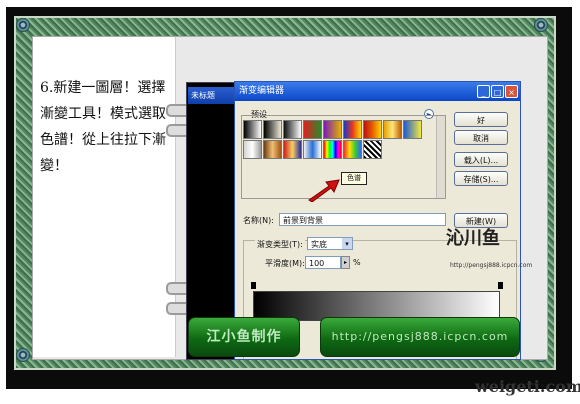  I want to click on minimize-button: _, so click(483, 91).